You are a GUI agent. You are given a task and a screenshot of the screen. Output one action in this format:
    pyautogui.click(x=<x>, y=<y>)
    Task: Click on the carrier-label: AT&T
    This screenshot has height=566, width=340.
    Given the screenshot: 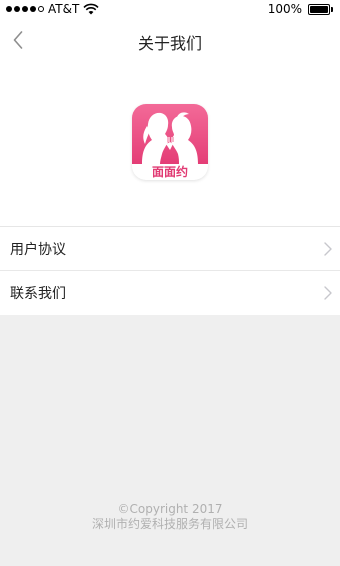 What is the action you would take?
    pyautogui.click(x=64, y=9)
    